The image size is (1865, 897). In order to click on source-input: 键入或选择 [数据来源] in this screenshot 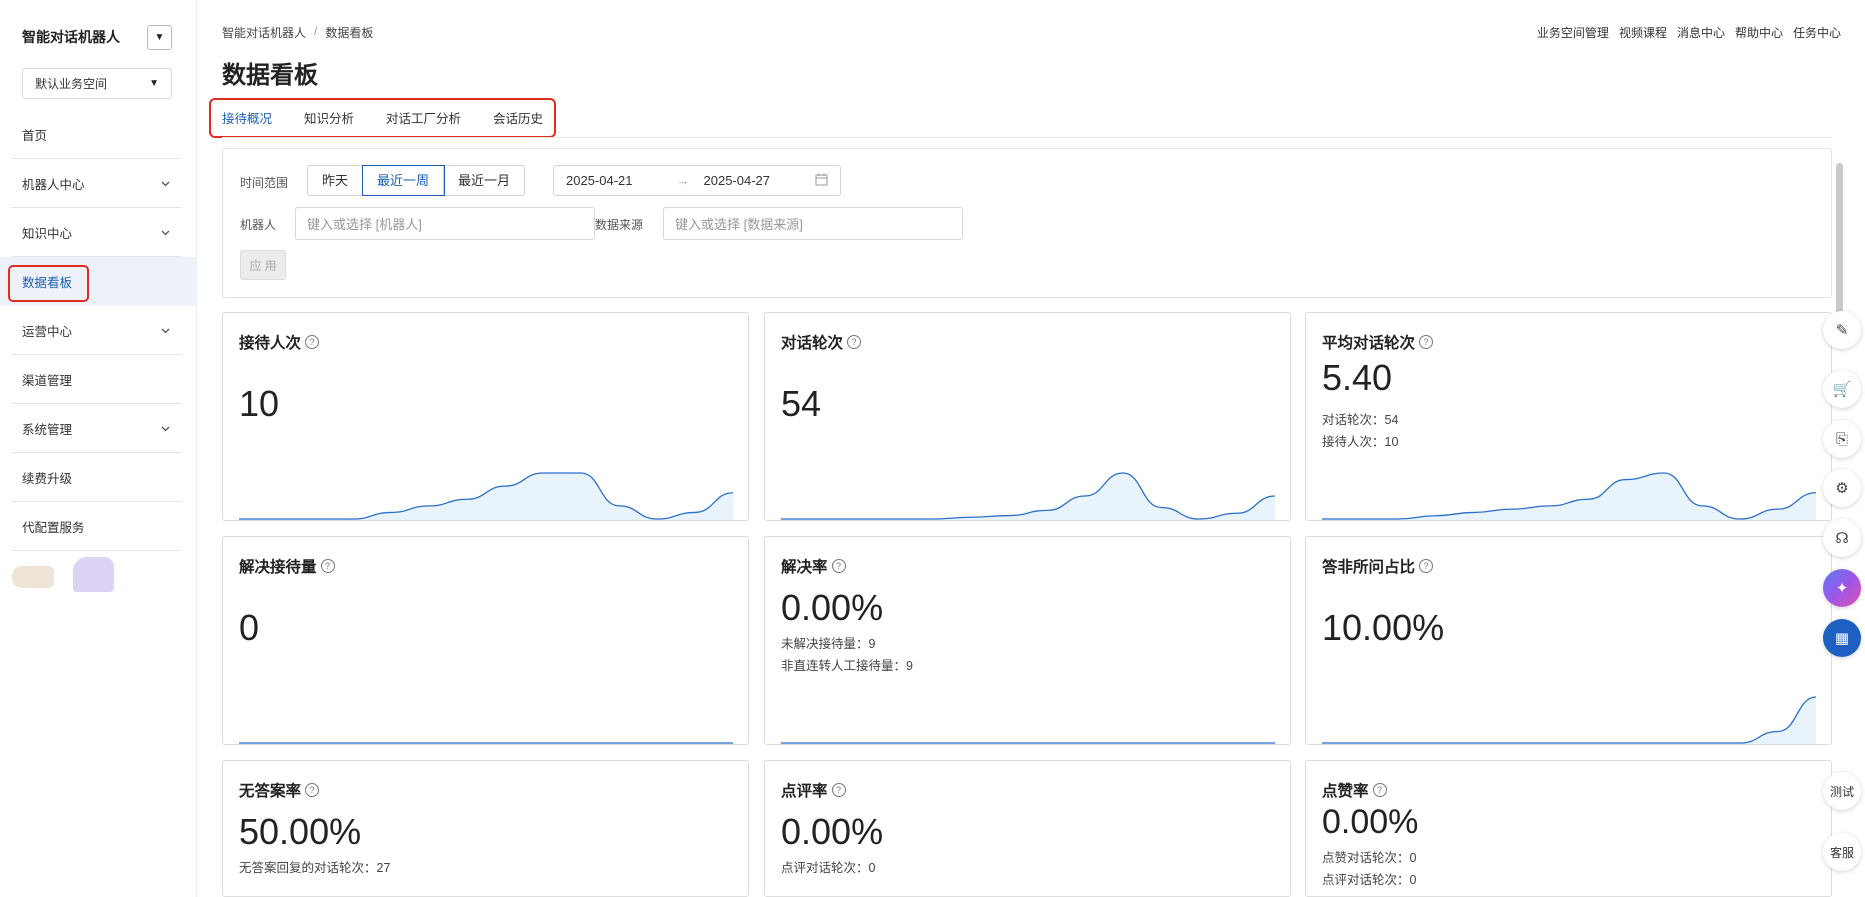, I will do `click(813, 223)`.